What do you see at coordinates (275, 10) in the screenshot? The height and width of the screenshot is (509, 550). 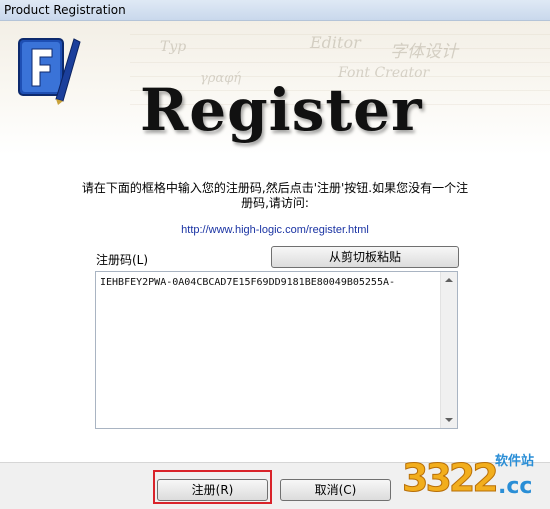 I see `title-bar: Product Registration` at bounding box center [275, 10].